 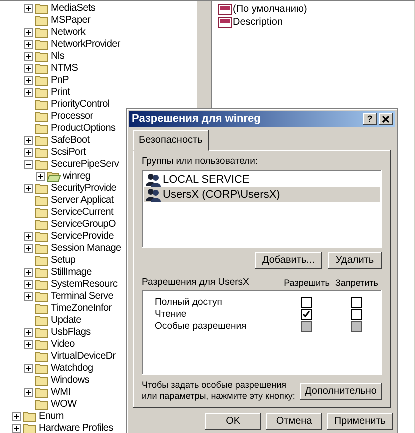 What do you see at coordinates (64, 68) in the screenshot?
I see `tree-item: NTMS` at bounding box center [64, 68].